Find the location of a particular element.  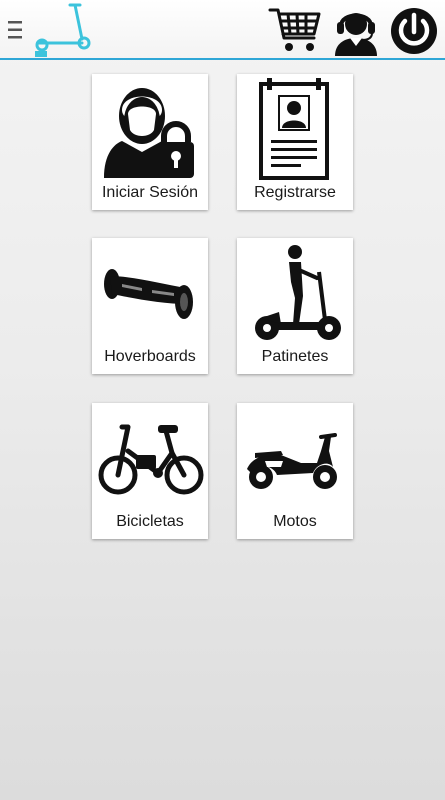

bicycle-icon is located at coordinates (151, 459).